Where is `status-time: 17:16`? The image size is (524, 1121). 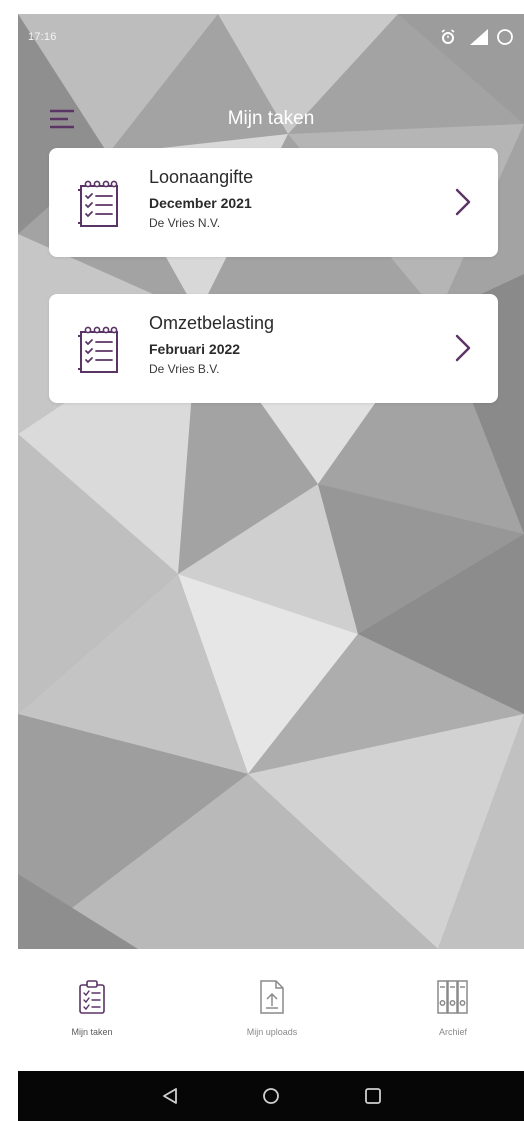 status-time: 17:16 is located at coordinates (42, 37).